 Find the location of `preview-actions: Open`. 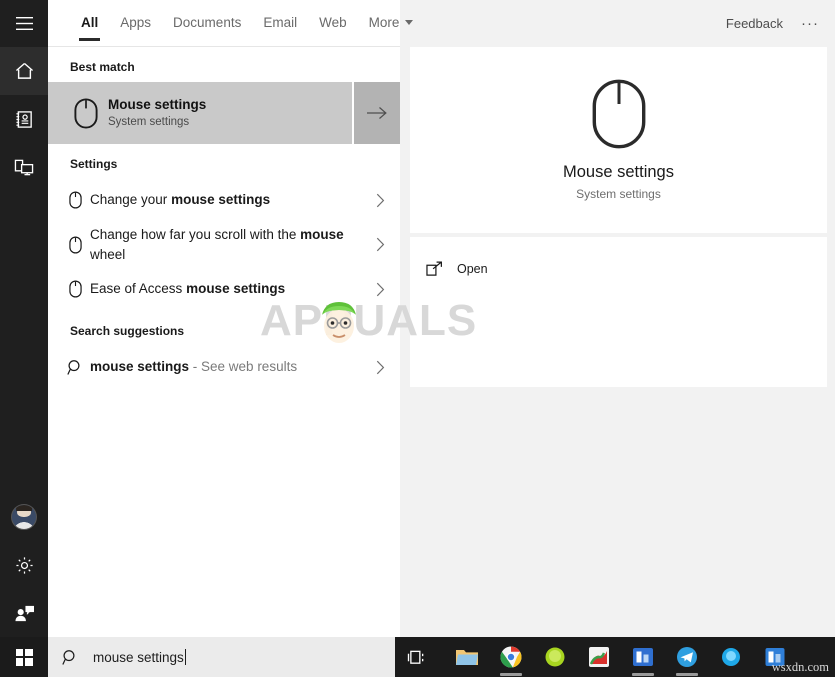

preview-actions: Open is located at coordinates (618, 312).